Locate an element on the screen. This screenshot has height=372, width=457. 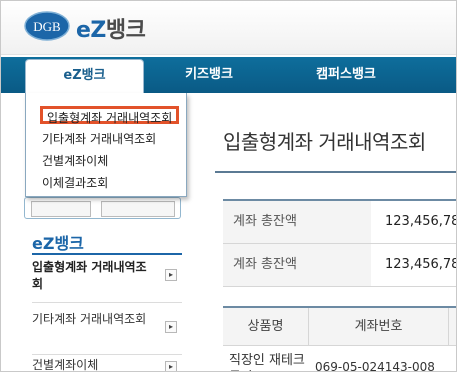
sidebar-item-label: 건별계좌이체 is located at coordinates (65, 365).